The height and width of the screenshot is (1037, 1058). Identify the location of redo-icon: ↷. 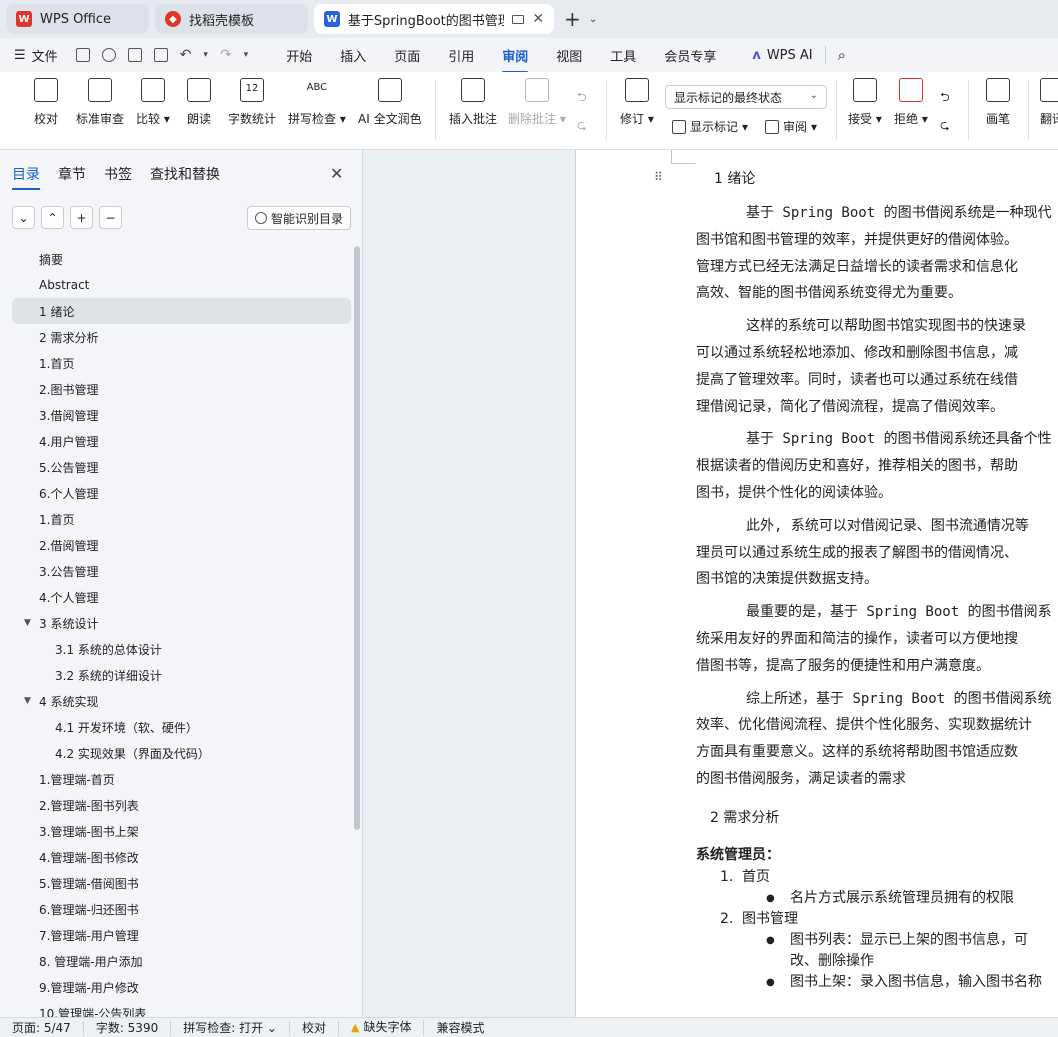
(226, 55).